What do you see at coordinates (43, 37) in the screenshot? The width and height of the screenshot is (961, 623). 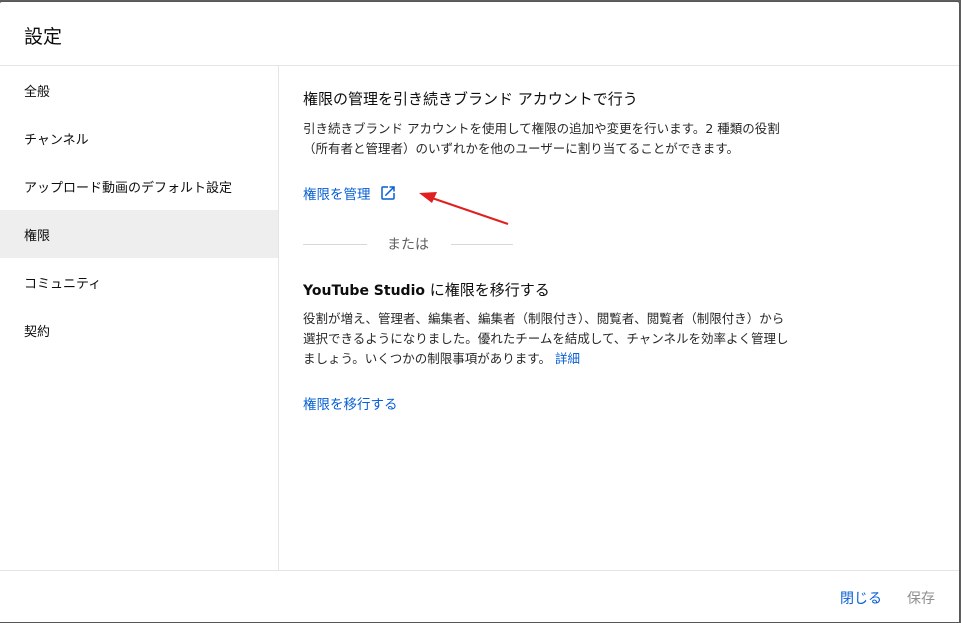 I see `dialog-title: 設定` at bounding box center [43, 37].